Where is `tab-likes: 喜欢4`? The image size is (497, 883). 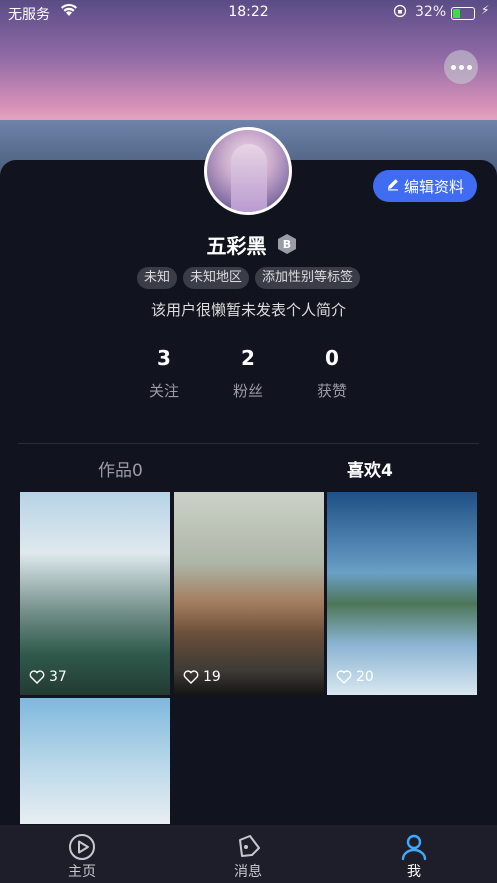 tab-likes: 喜欢4 is located at coordinates (370, 468).